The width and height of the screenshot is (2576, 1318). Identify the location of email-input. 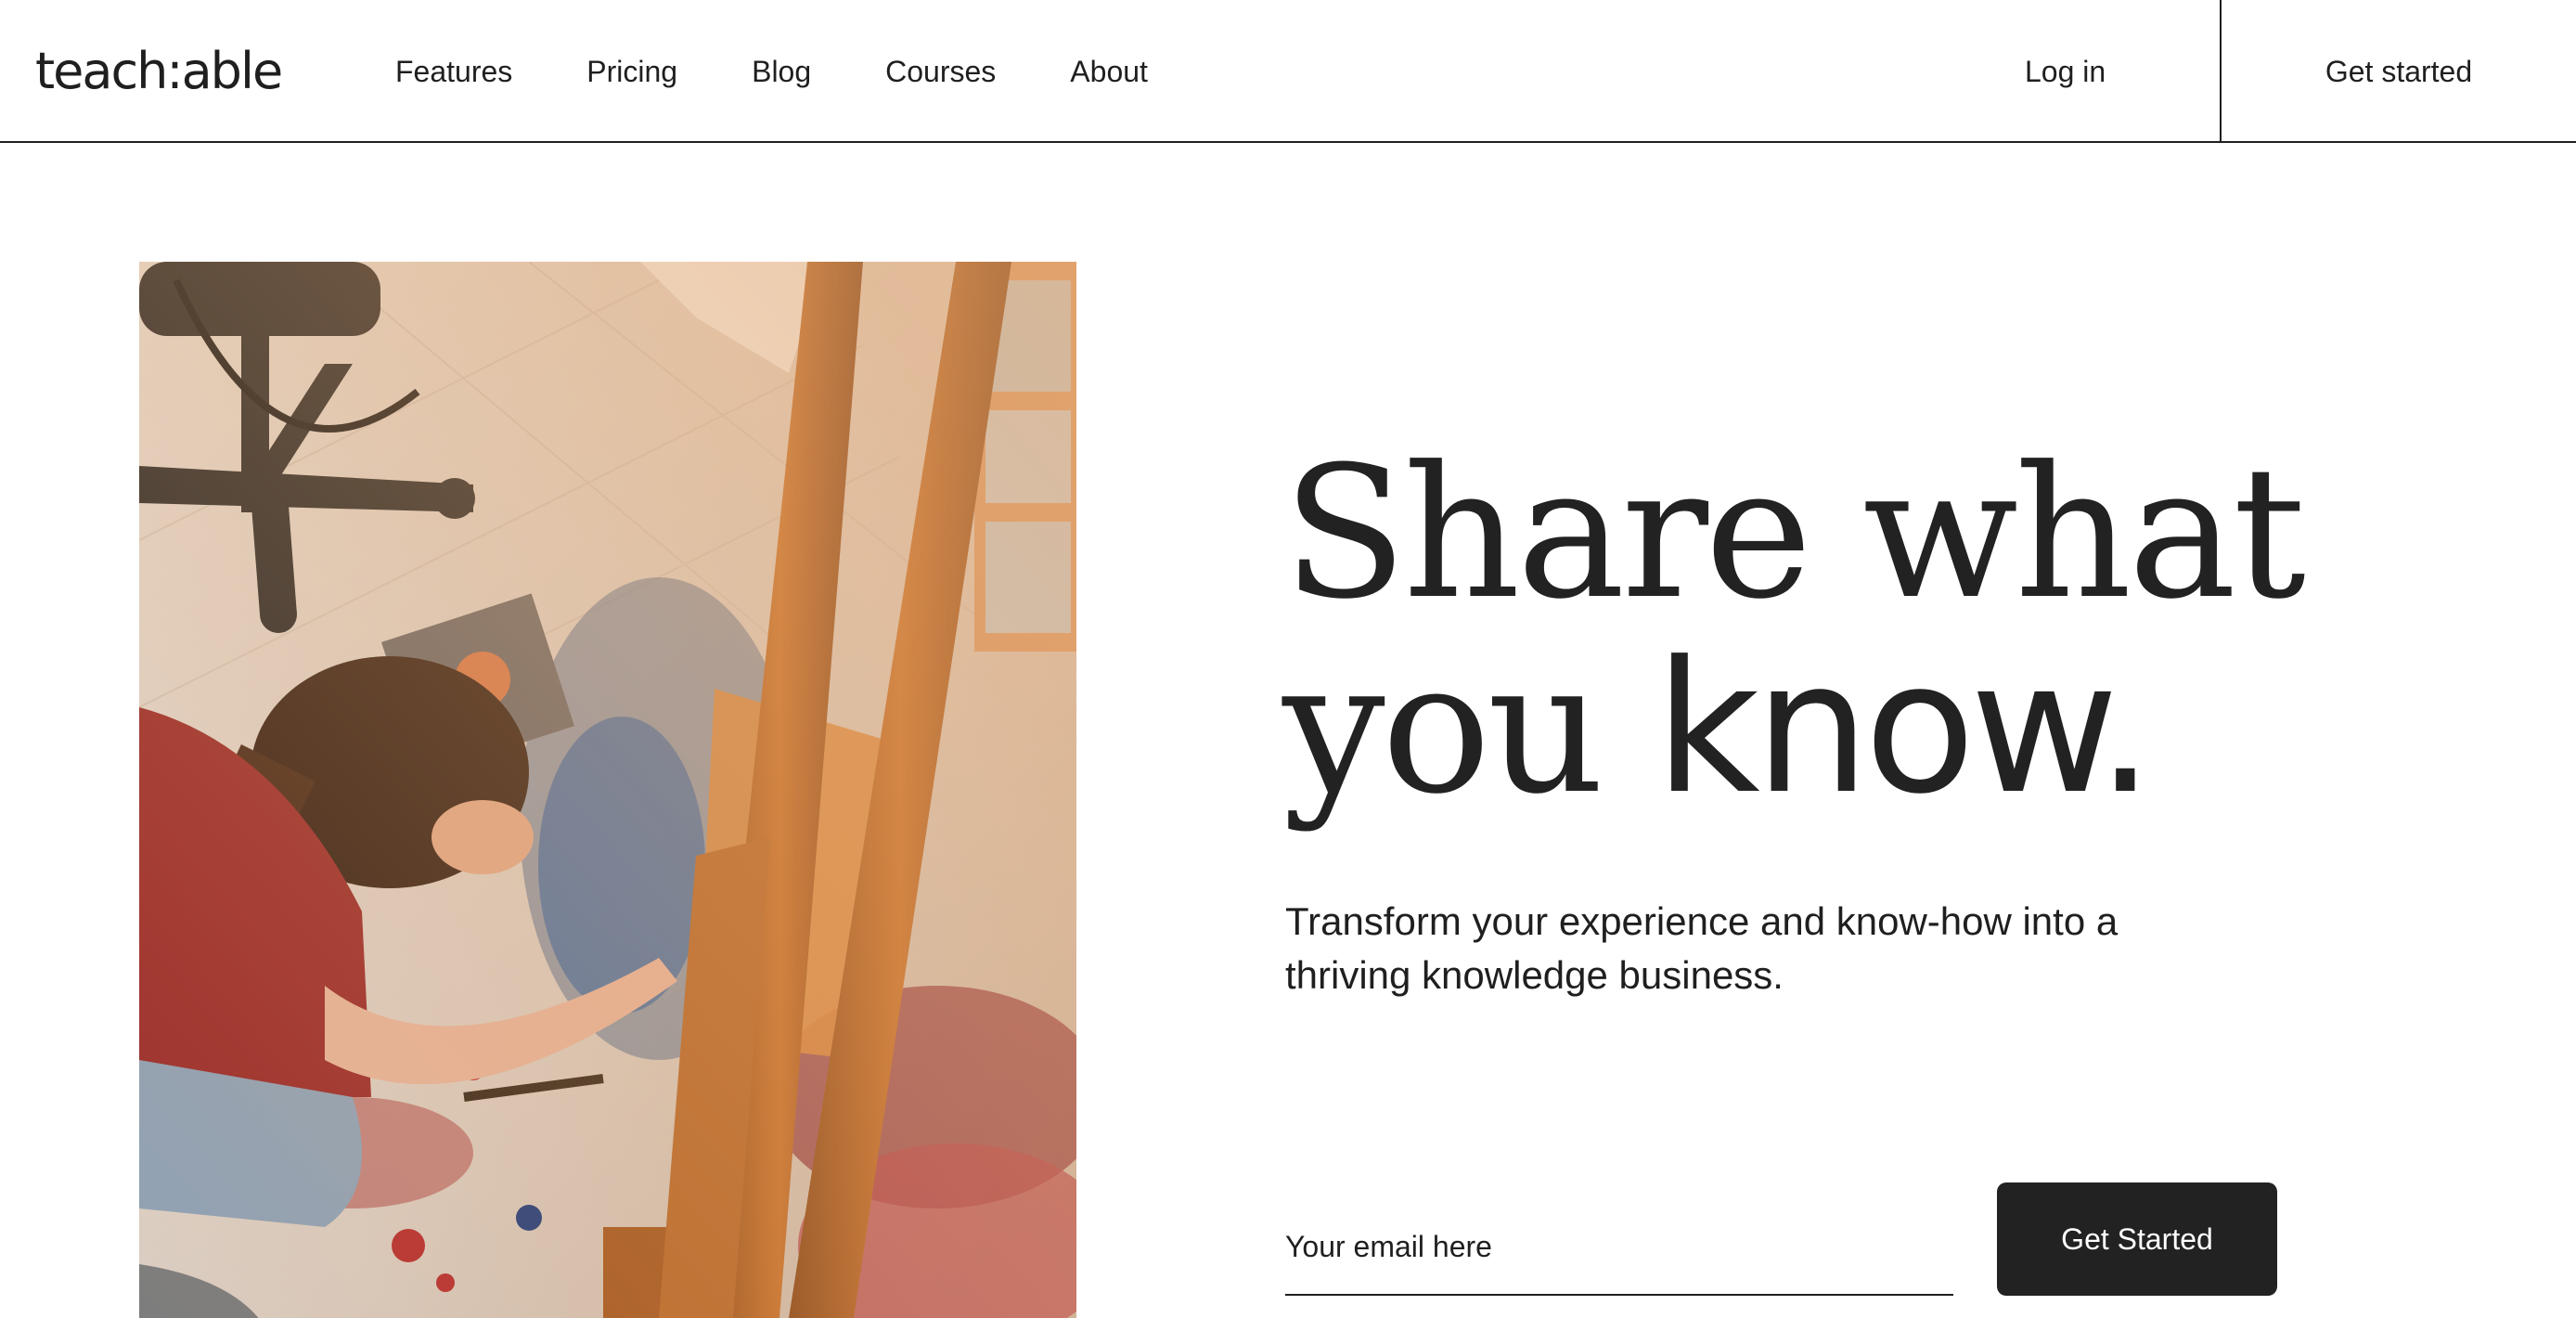
(1619, 1247).